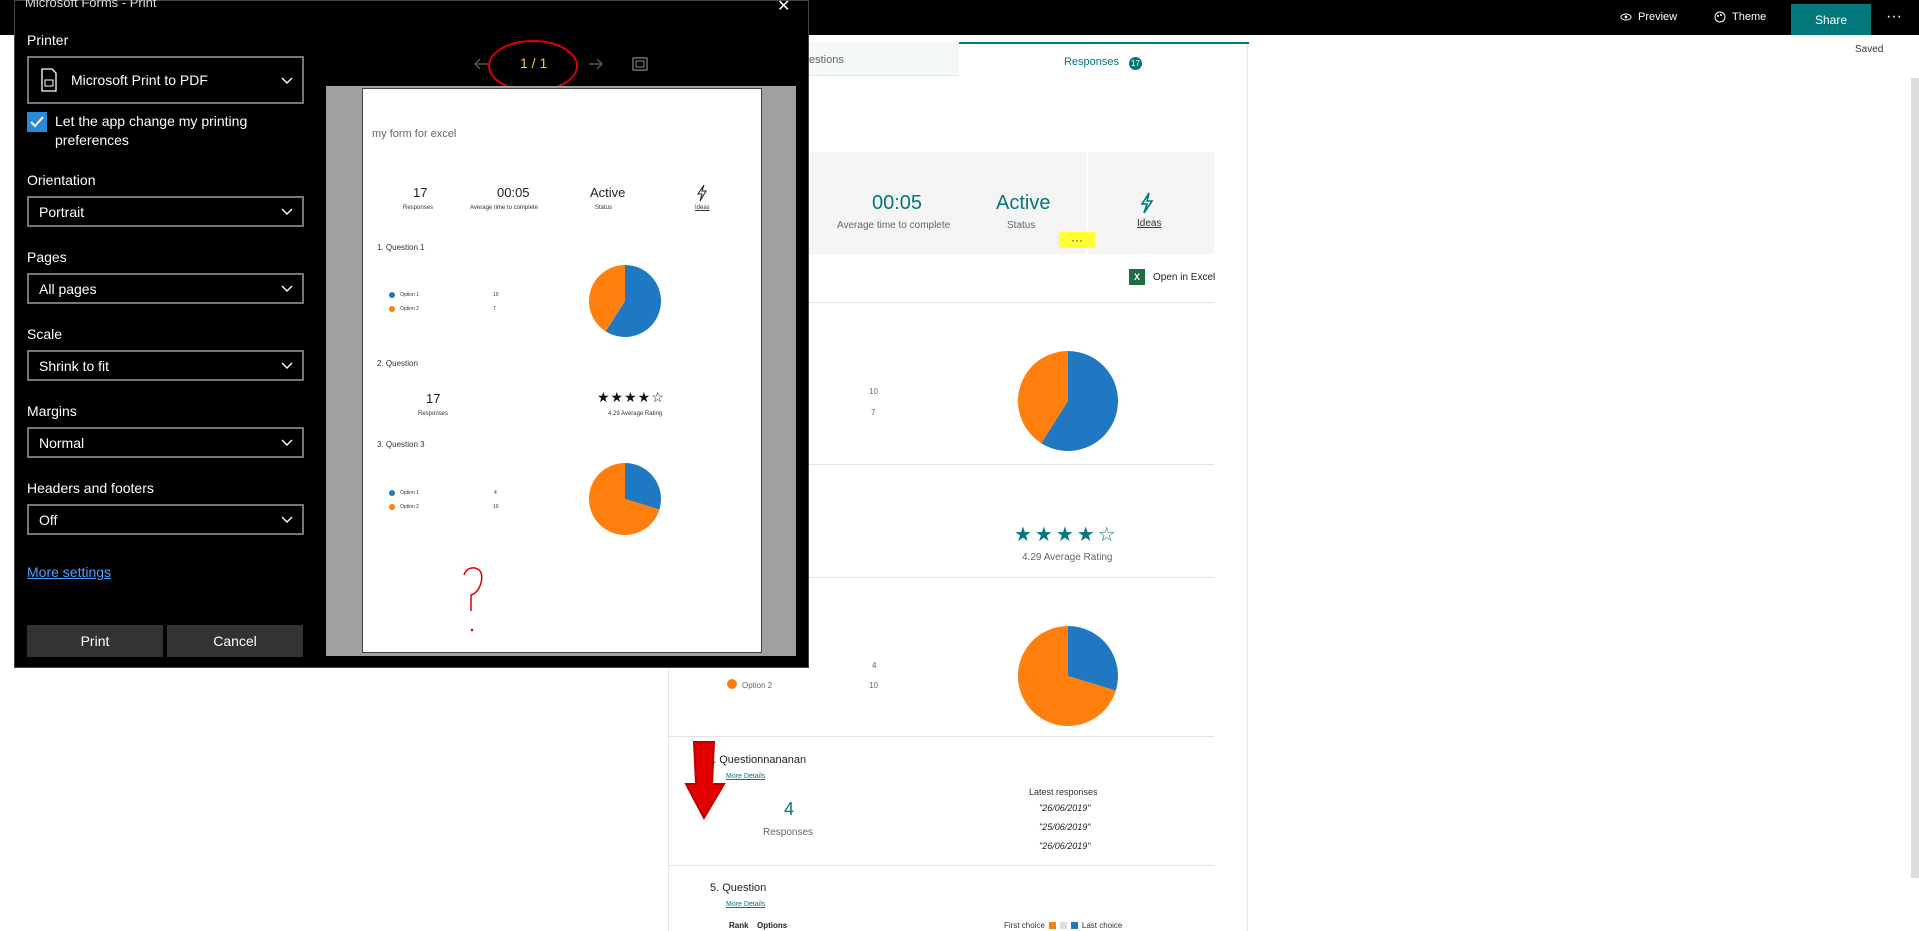 This screenshot has height=931, width=1919. What do you see at coordinates (165, 519) in the screenshot?
I see `headers-footers-select: Off` at bounding box center [165, 519].